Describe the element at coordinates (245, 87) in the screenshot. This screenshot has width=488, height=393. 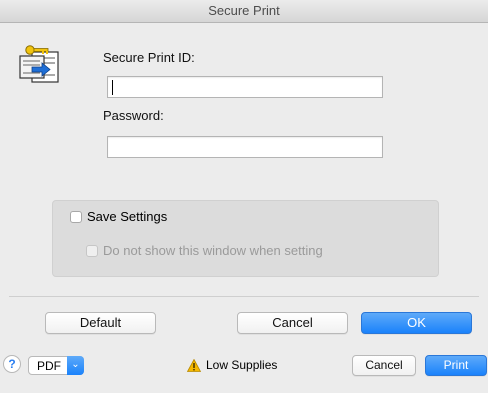
I see `secure-print-id-field` at that location.